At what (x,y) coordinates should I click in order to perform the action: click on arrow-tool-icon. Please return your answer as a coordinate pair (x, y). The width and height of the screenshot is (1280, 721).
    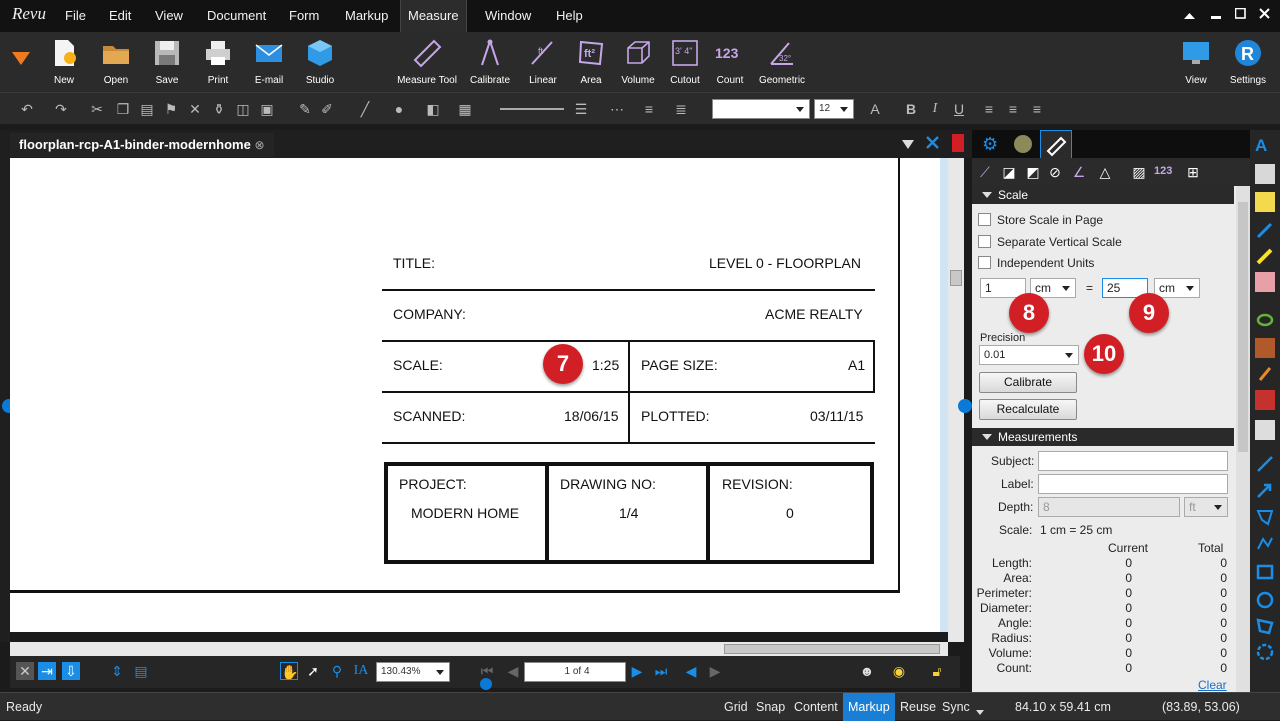
    Looking at the image, I should click on (1265, 490).